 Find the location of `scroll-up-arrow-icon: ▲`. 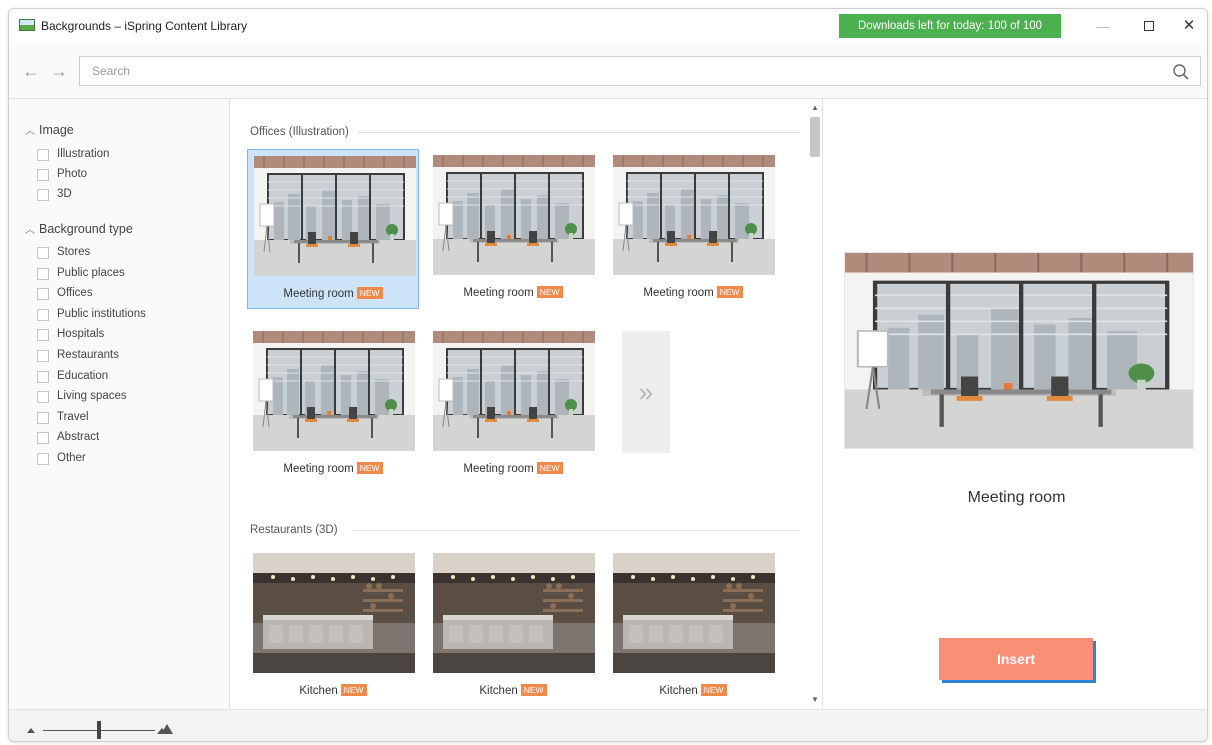

scroll-up-arrow-icon: ▲ is located at coordinates (815, 108).